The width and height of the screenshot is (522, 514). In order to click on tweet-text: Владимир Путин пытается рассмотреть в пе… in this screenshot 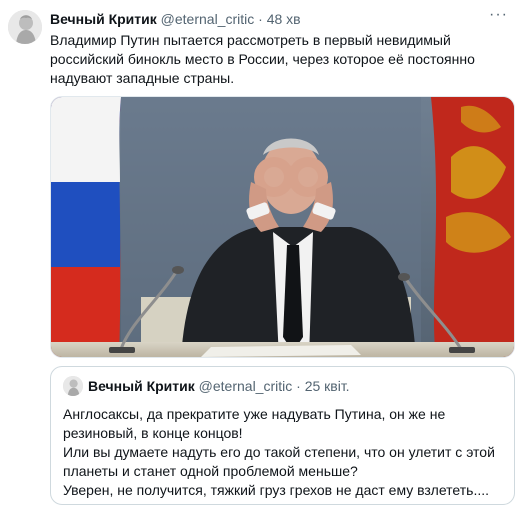, I will do `click(262, 59)`.